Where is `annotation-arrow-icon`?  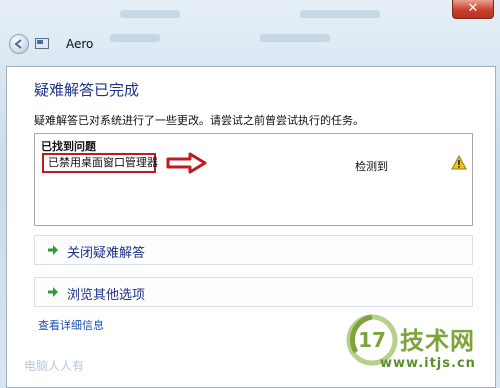 annotation-arrow-icon is located at coordinates (186, 163).